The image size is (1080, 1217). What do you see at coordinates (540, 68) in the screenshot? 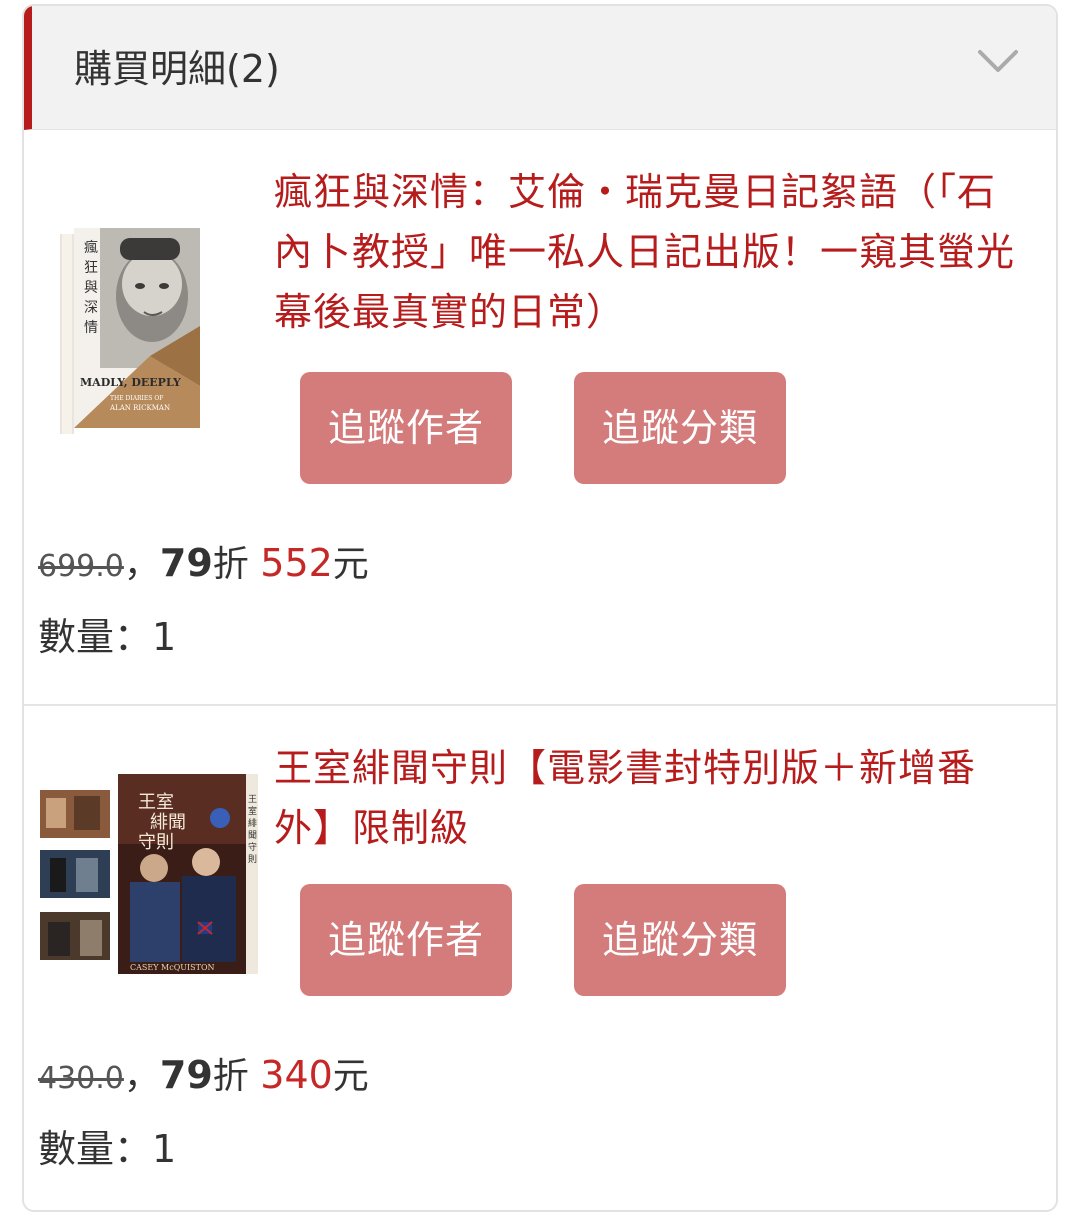
I see `purchase-details-header: 購買明細(2)` at bounding box center [540, 68].